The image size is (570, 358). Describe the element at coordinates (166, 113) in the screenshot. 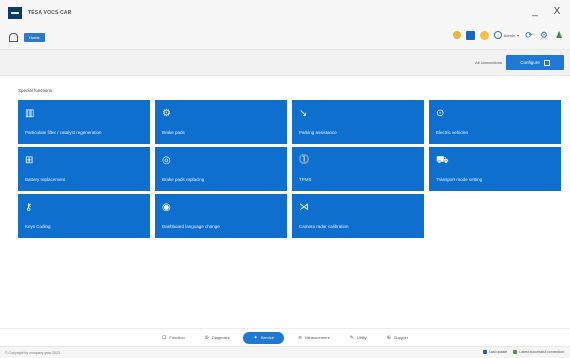

I see `brake-icon: ⚙` at that location.